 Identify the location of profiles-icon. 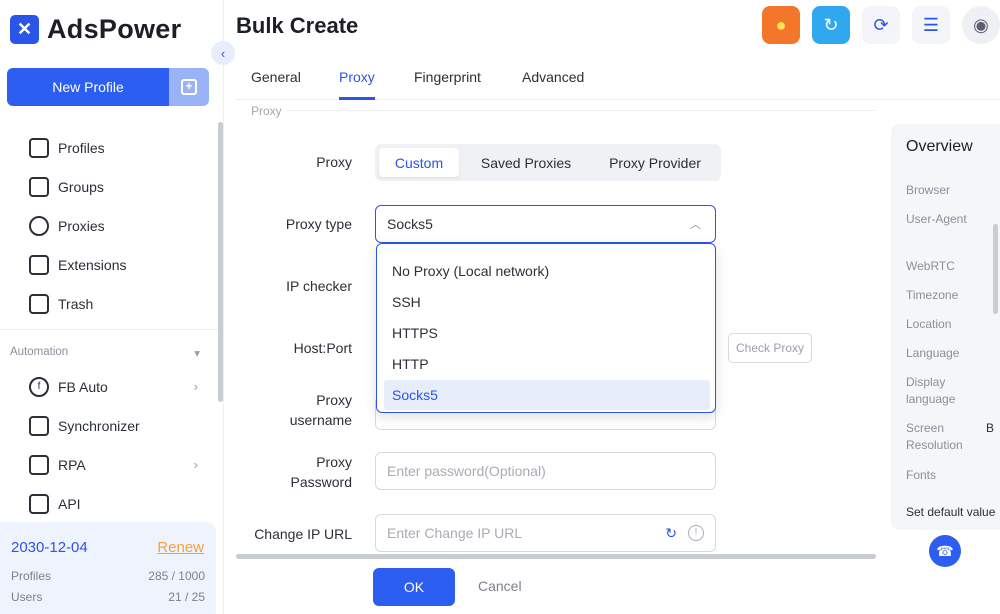
(39, 147).